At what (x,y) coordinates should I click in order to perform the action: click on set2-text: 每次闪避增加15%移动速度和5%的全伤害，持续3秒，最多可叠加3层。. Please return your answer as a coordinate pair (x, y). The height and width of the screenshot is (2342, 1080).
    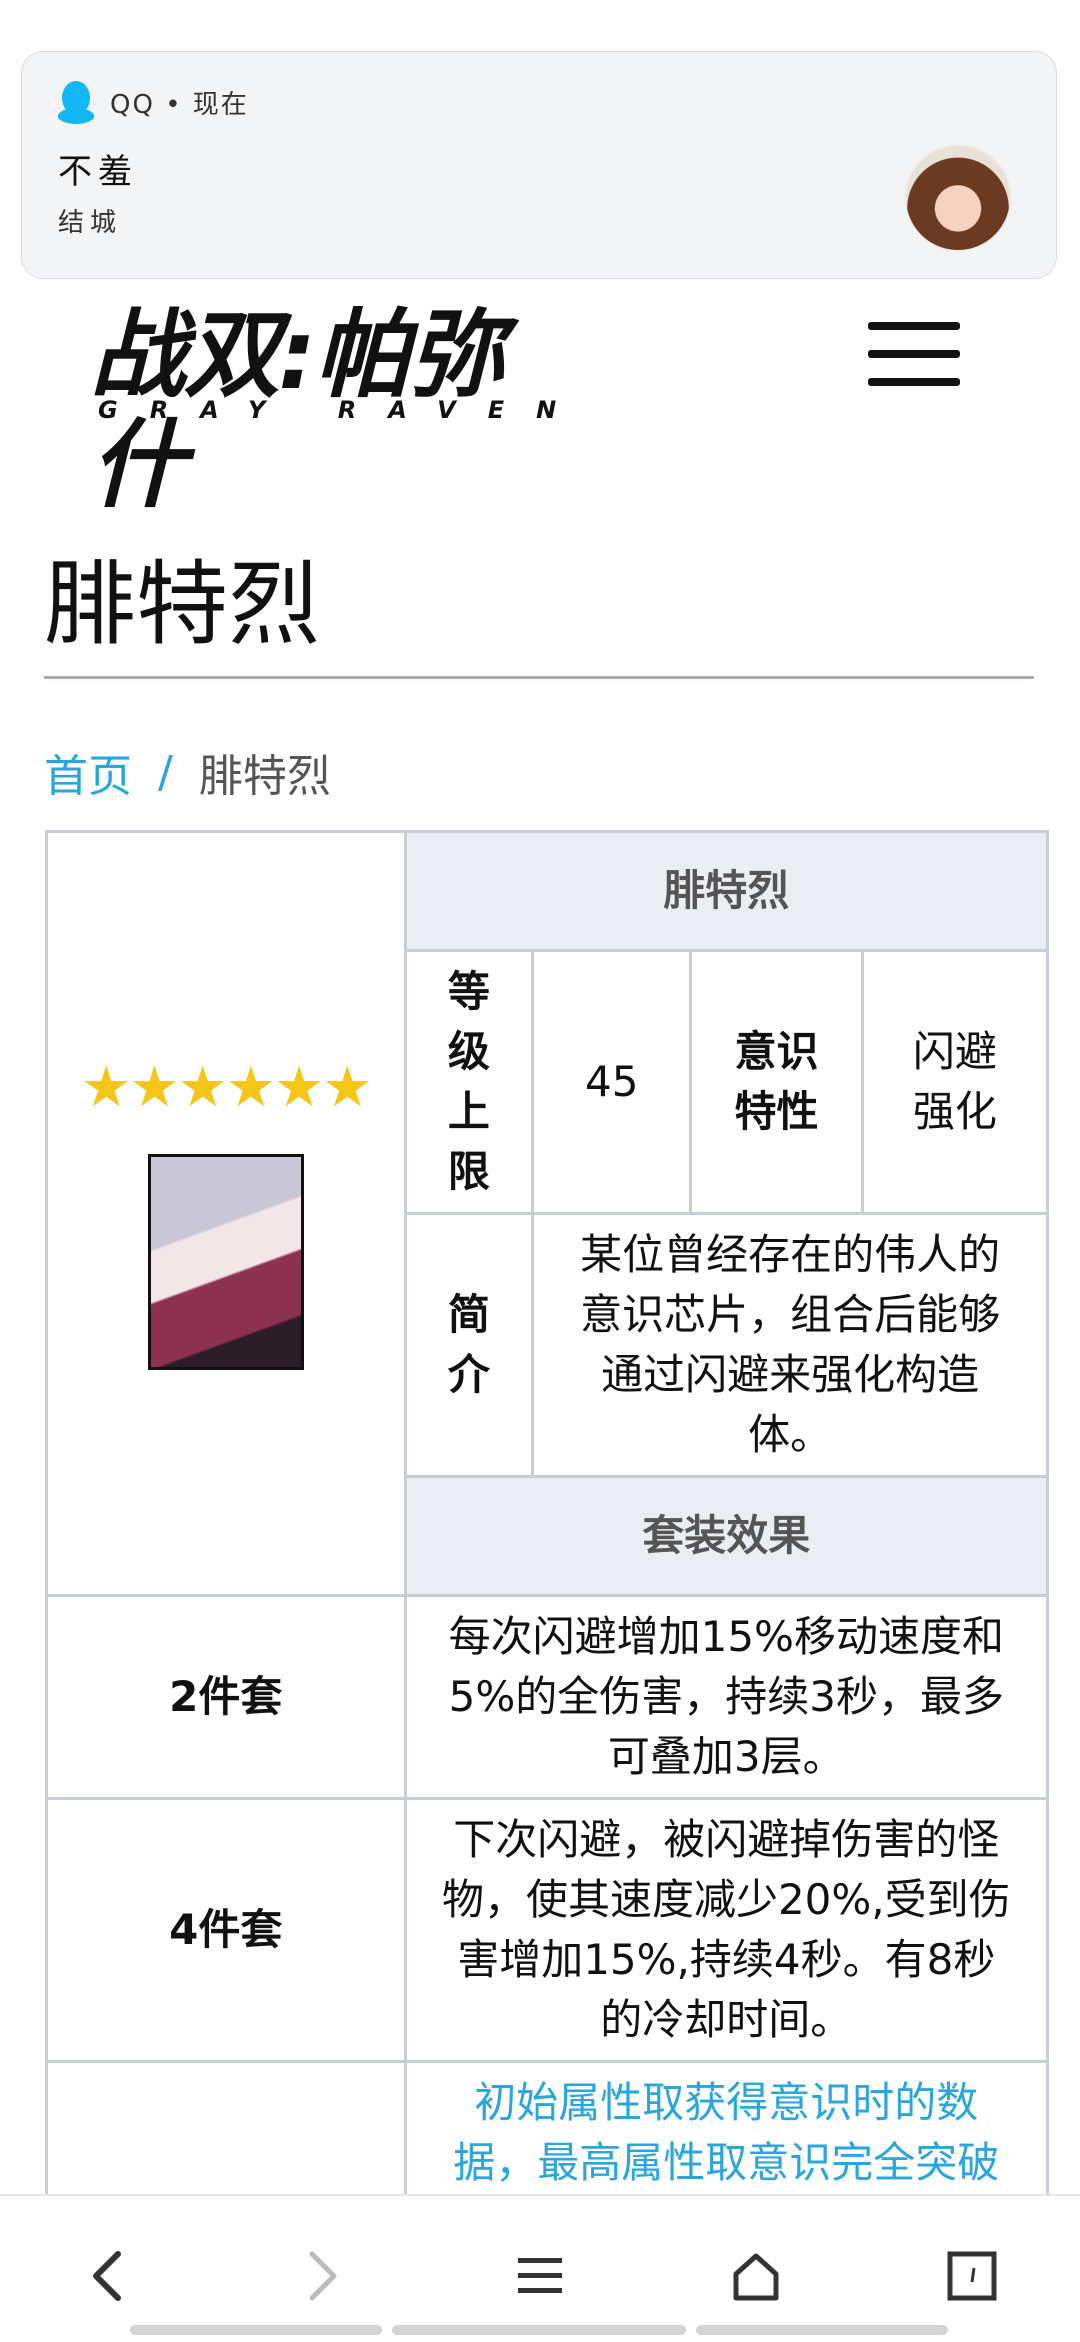
    Looking at the image, I should click on (726, 1697).